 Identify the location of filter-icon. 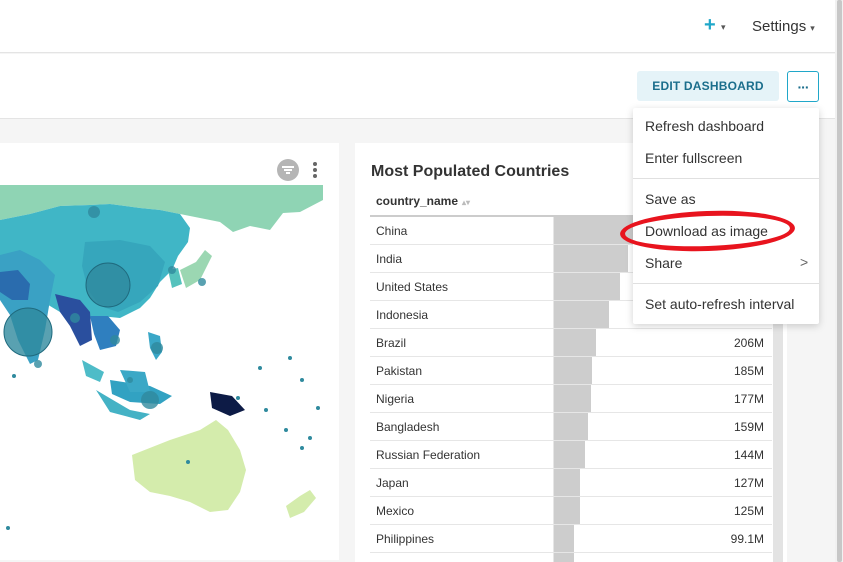
(288, 170).